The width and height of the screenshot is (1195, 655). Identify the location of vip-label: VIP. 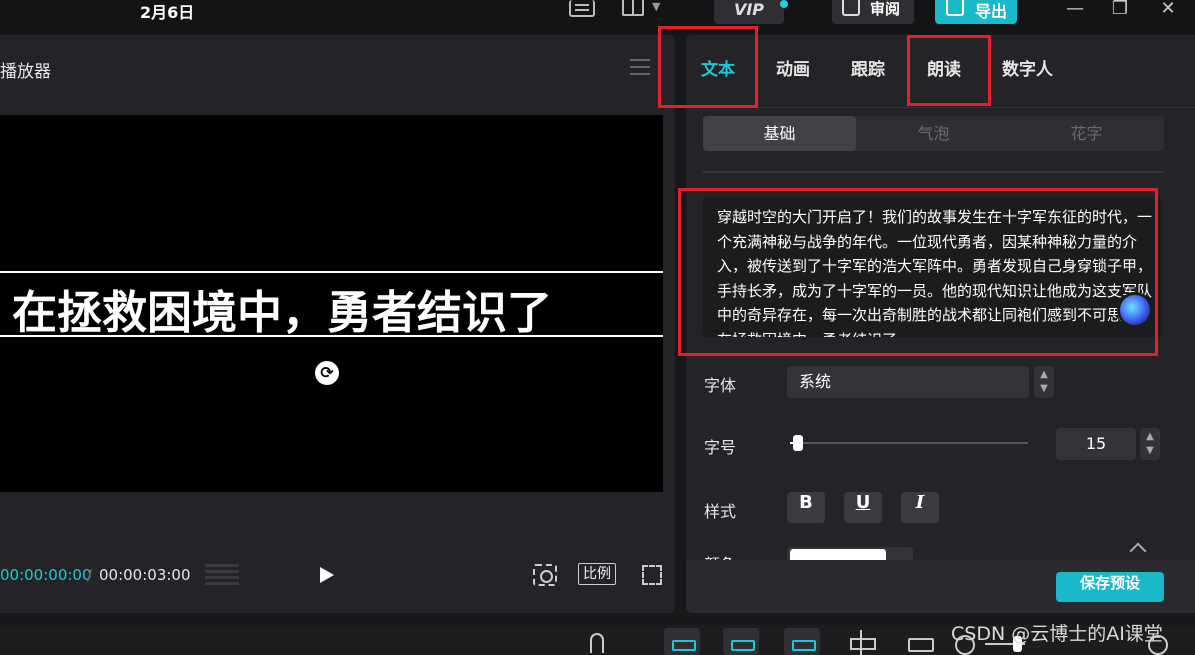
(749, 9).